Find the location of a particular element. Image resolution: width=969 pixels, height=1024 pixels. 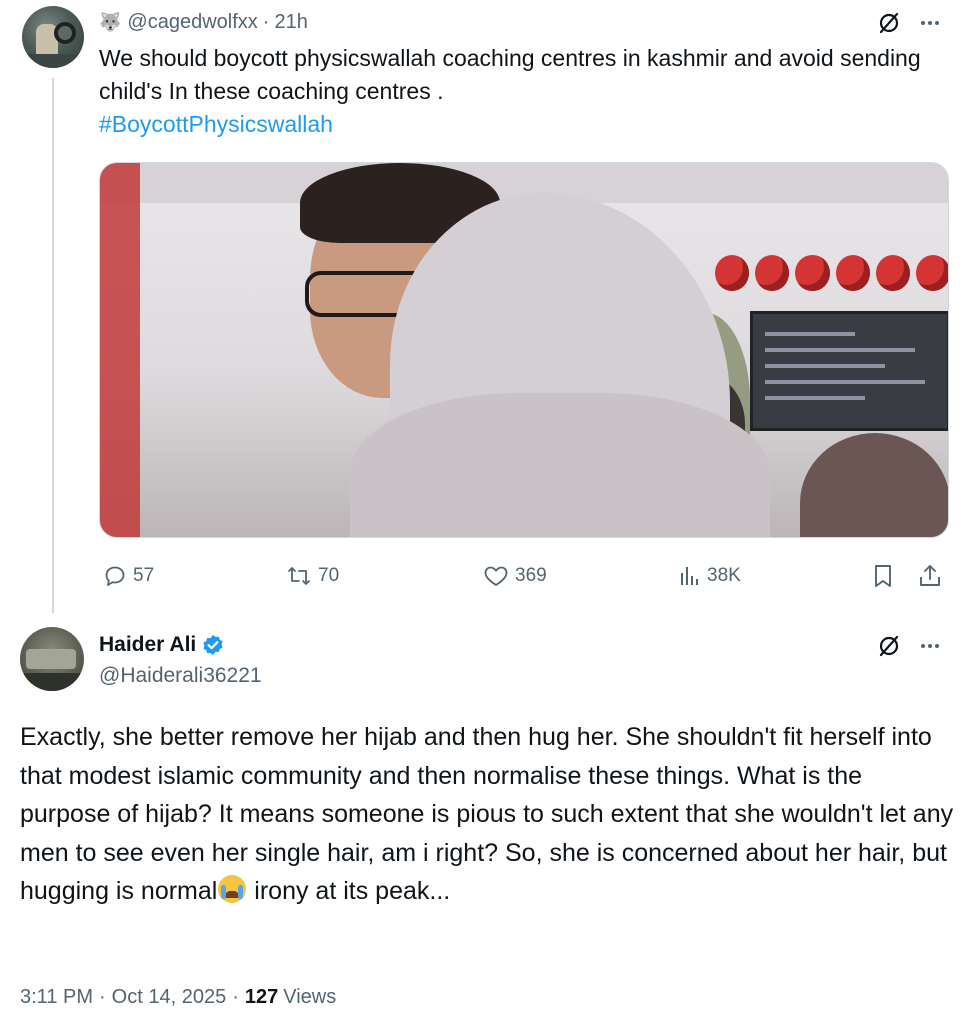

share-button is located at coordinates (930, 576).